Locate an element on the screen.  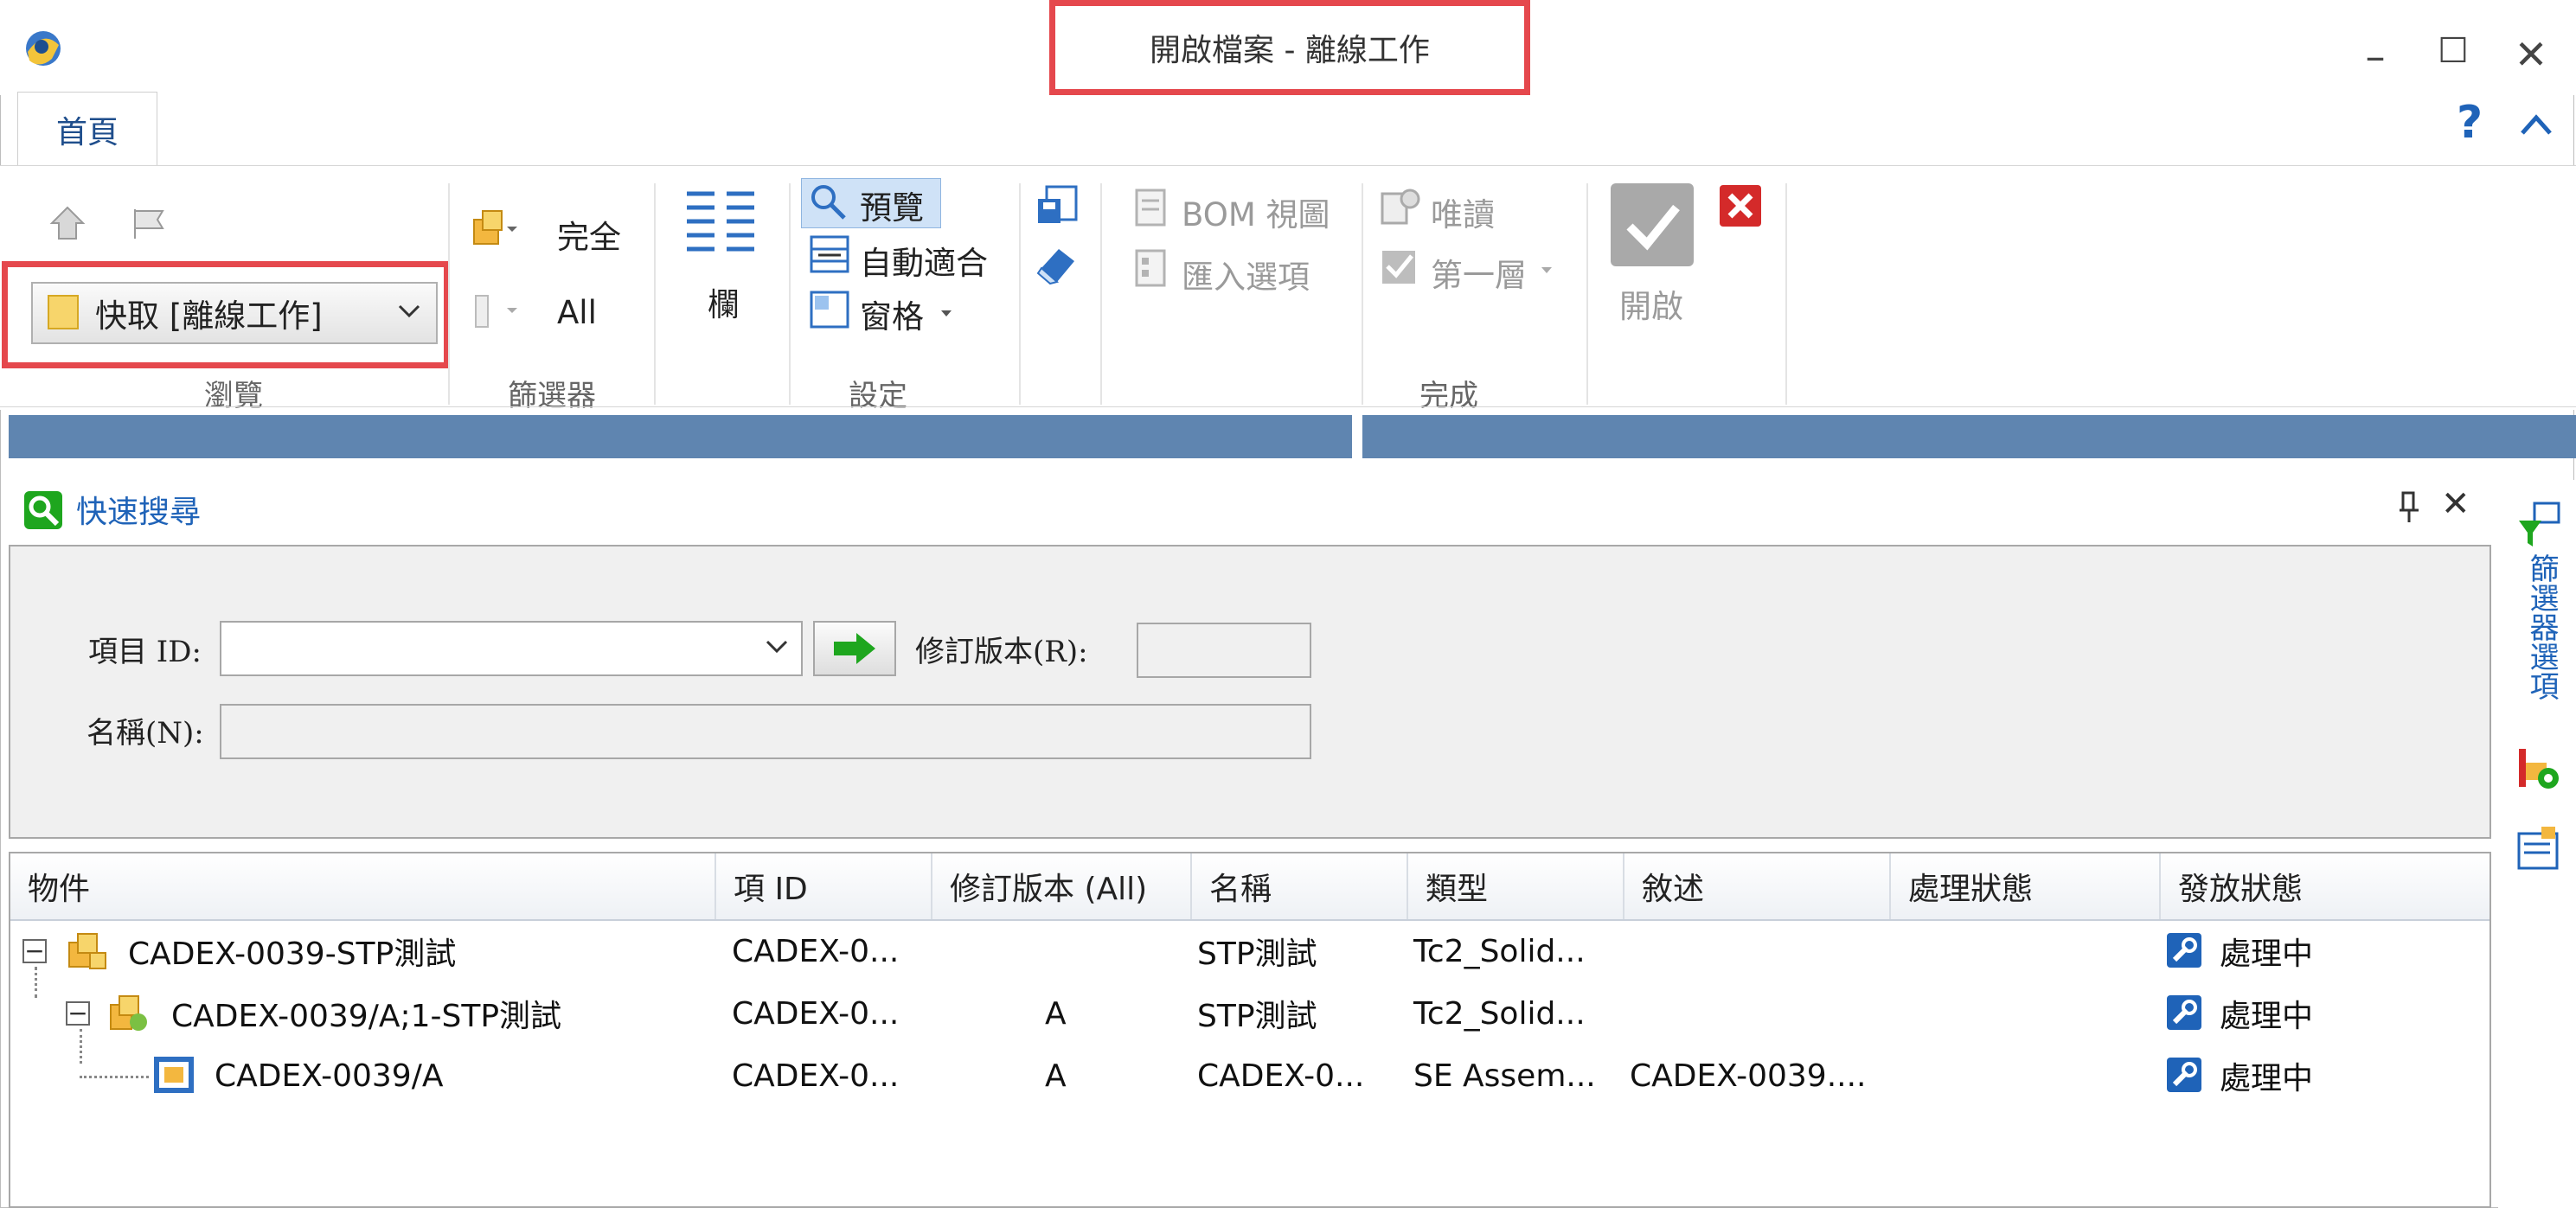
group-label-browse: 瀏覽 is located at coordinates (233, 396).